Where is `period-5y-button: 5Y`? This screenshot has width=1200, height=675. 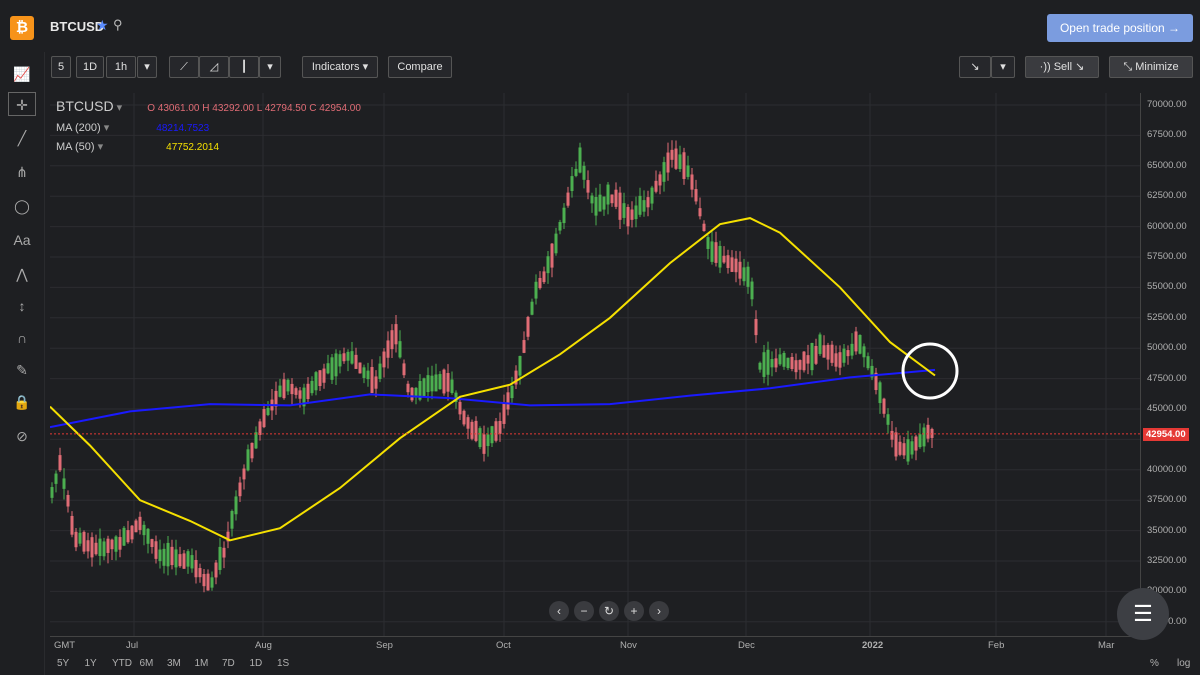
period-5y-button: 5Y is located at coordinates (63, 663).